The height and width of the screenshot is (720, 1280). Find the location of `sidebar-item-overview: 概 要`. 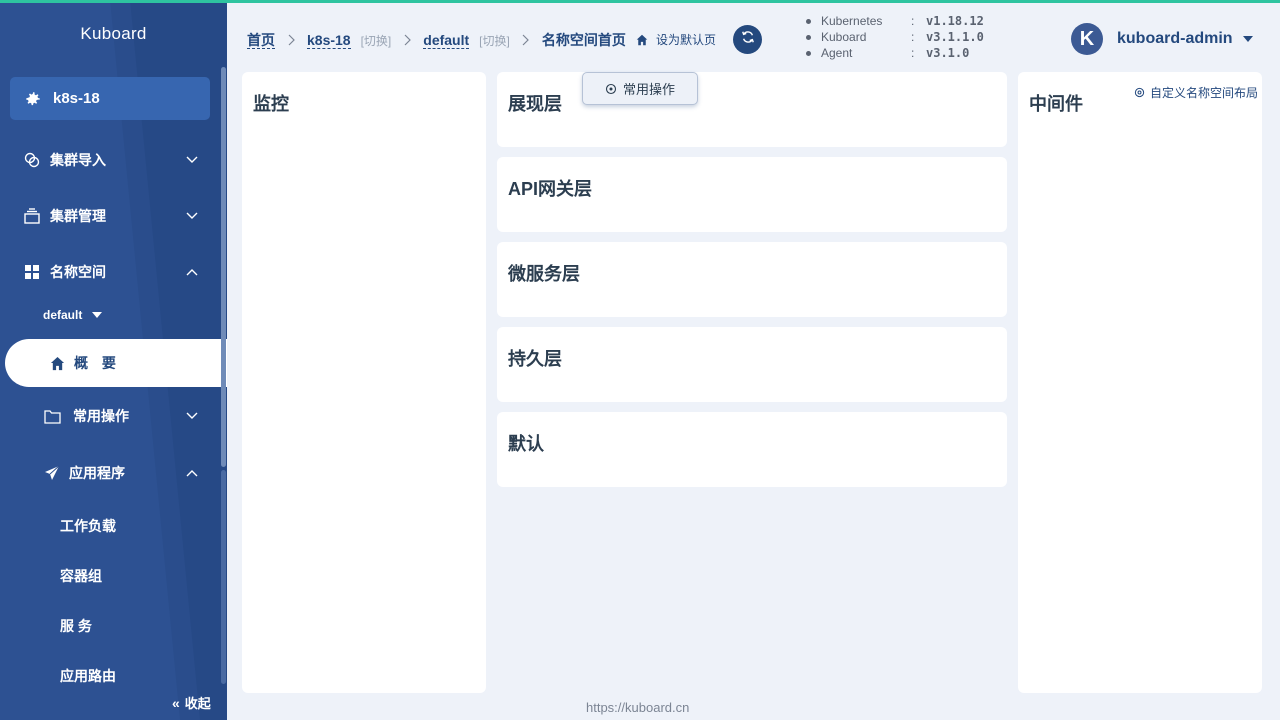

sidebar-item-overview: 概 要 is located at coordinates (116, 363).